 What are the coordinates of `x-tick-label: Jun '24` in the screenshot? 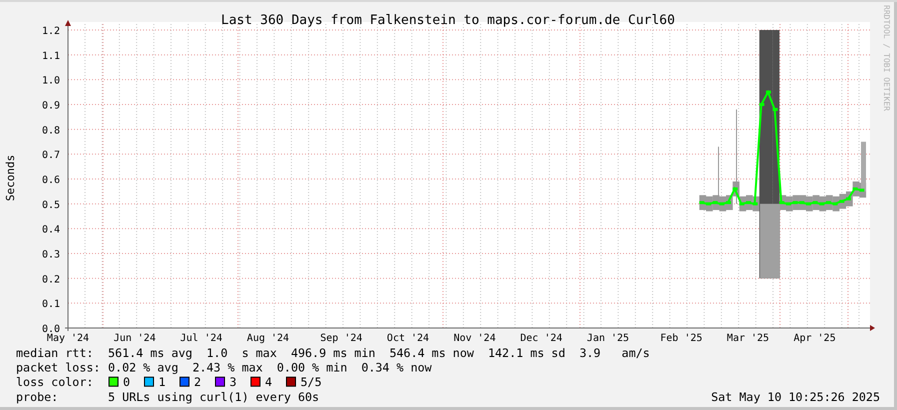 It's located at (135, 338).